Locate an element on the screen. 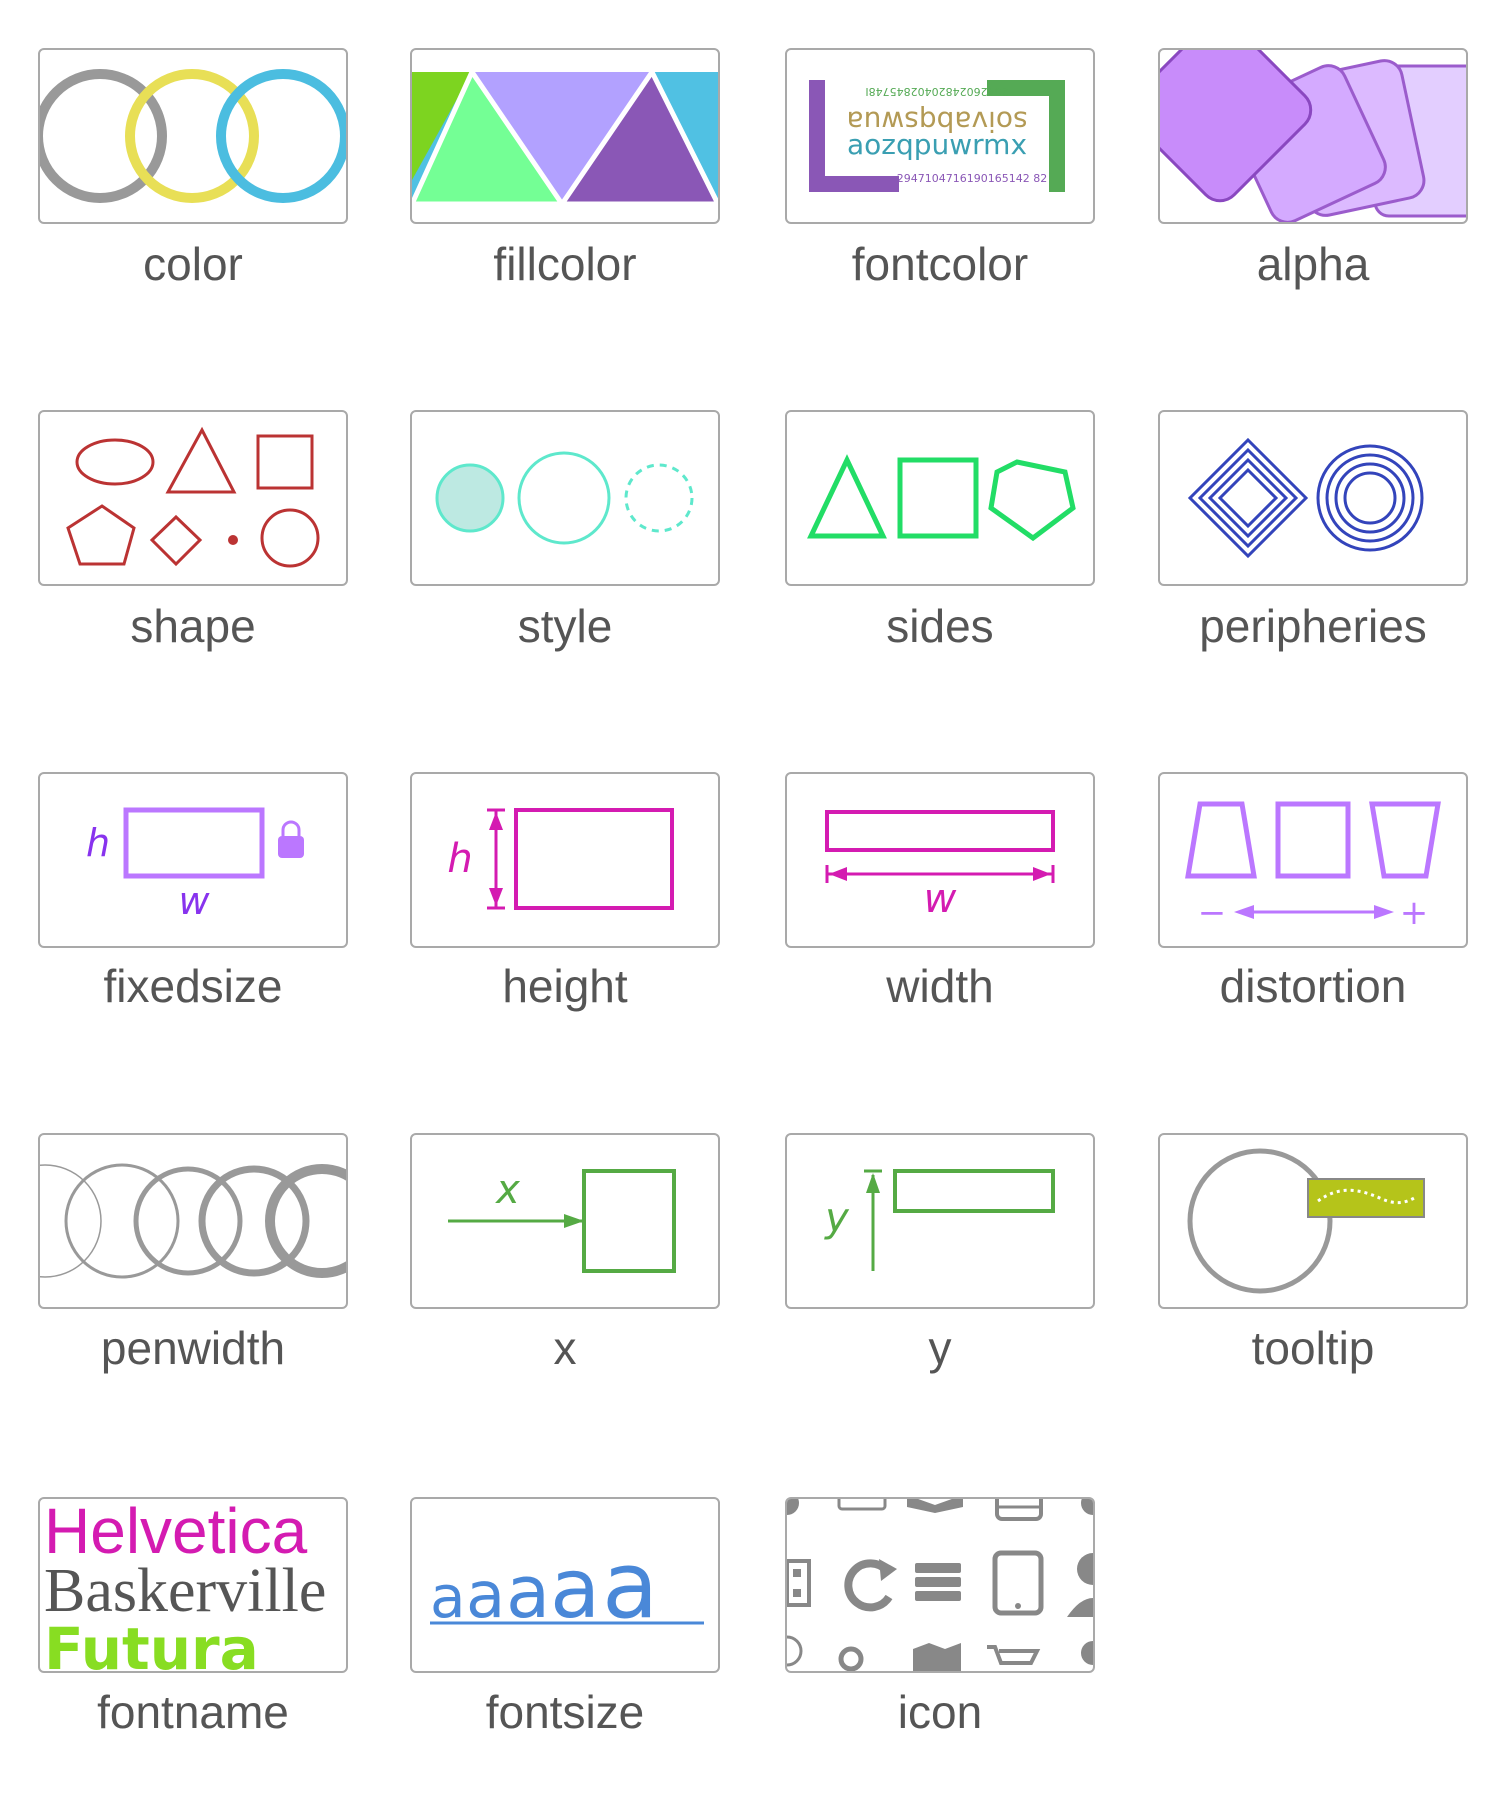 The image size is (1510, 1796). link-icon is located at coordinates (851, 1658).